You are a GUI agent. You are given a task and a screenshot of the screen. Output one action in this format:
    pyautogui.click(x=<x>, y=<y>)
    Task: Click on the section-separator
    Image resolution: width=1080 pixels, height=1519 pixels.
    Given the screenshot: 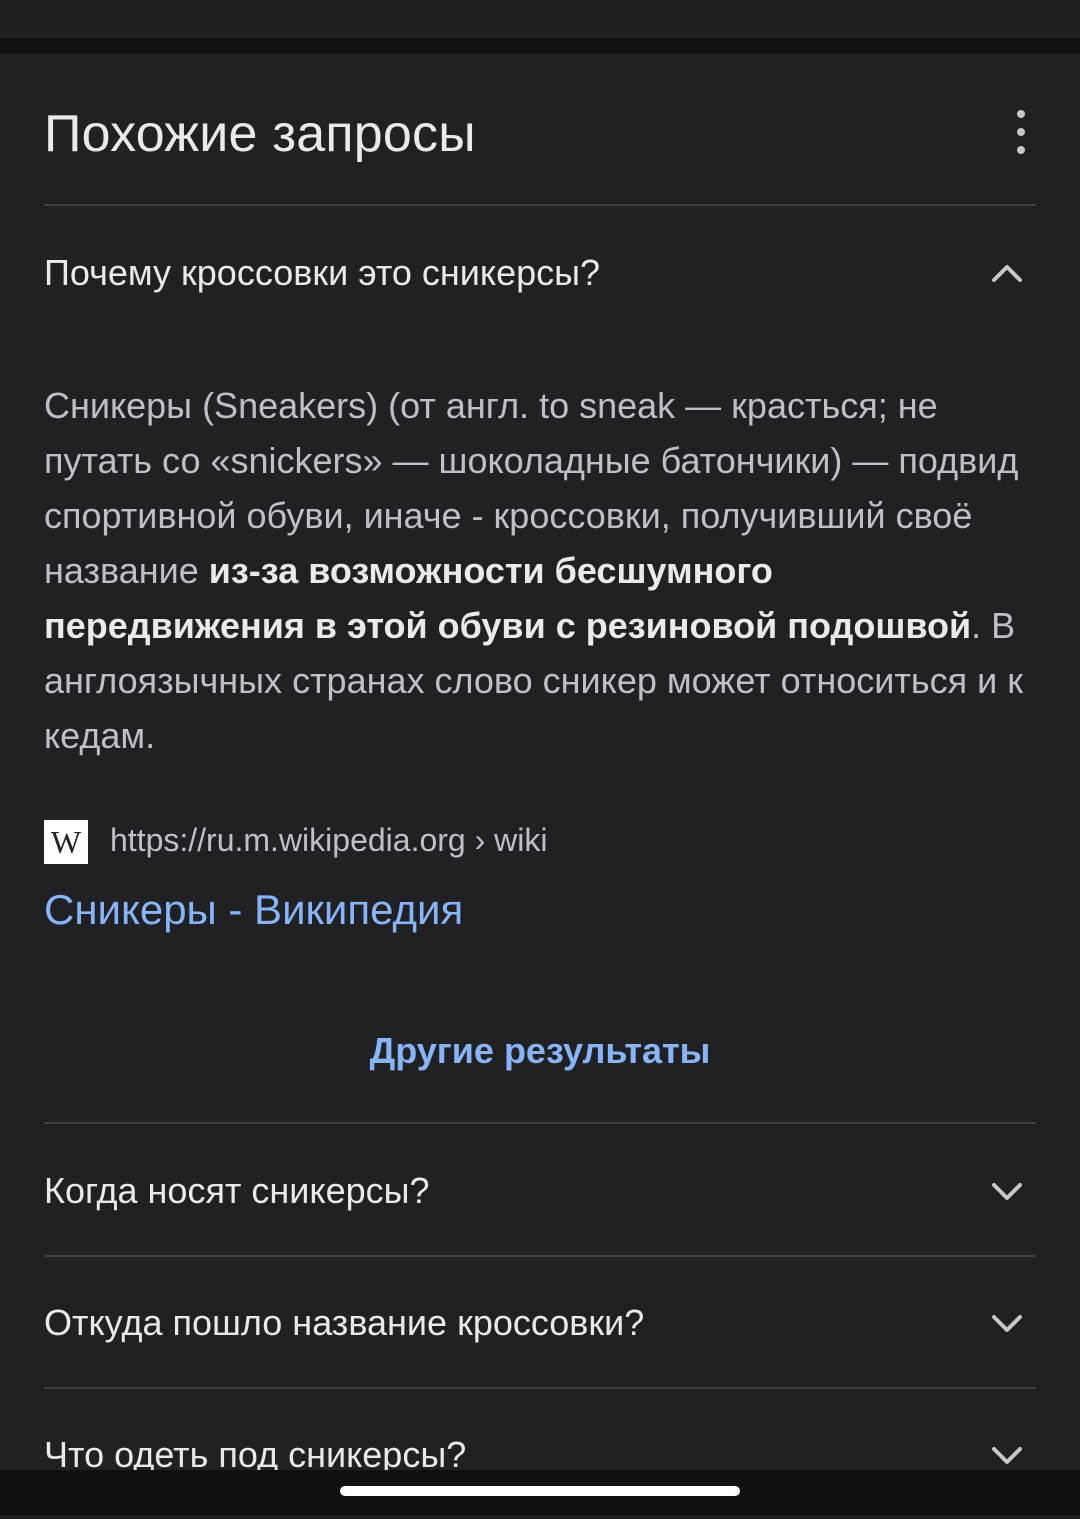 What is the action you would take?
    pyautogui.click(x=540, y=46)
    